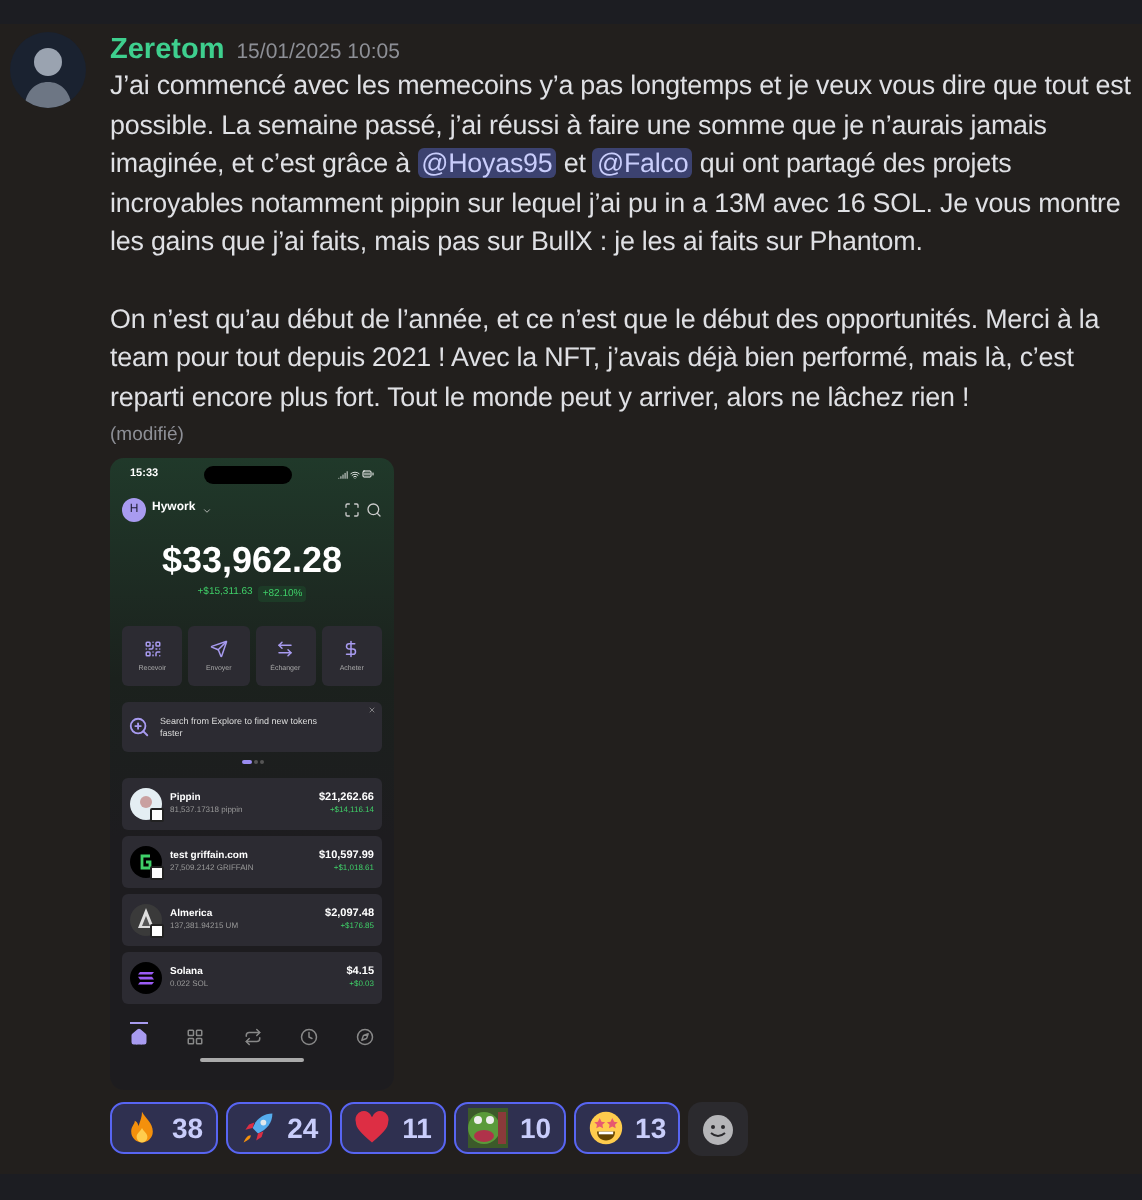  What do you see at coordinates (372, 1128) in the screenshot?
I see `heart-icon` at bounding box center [372, 1128].